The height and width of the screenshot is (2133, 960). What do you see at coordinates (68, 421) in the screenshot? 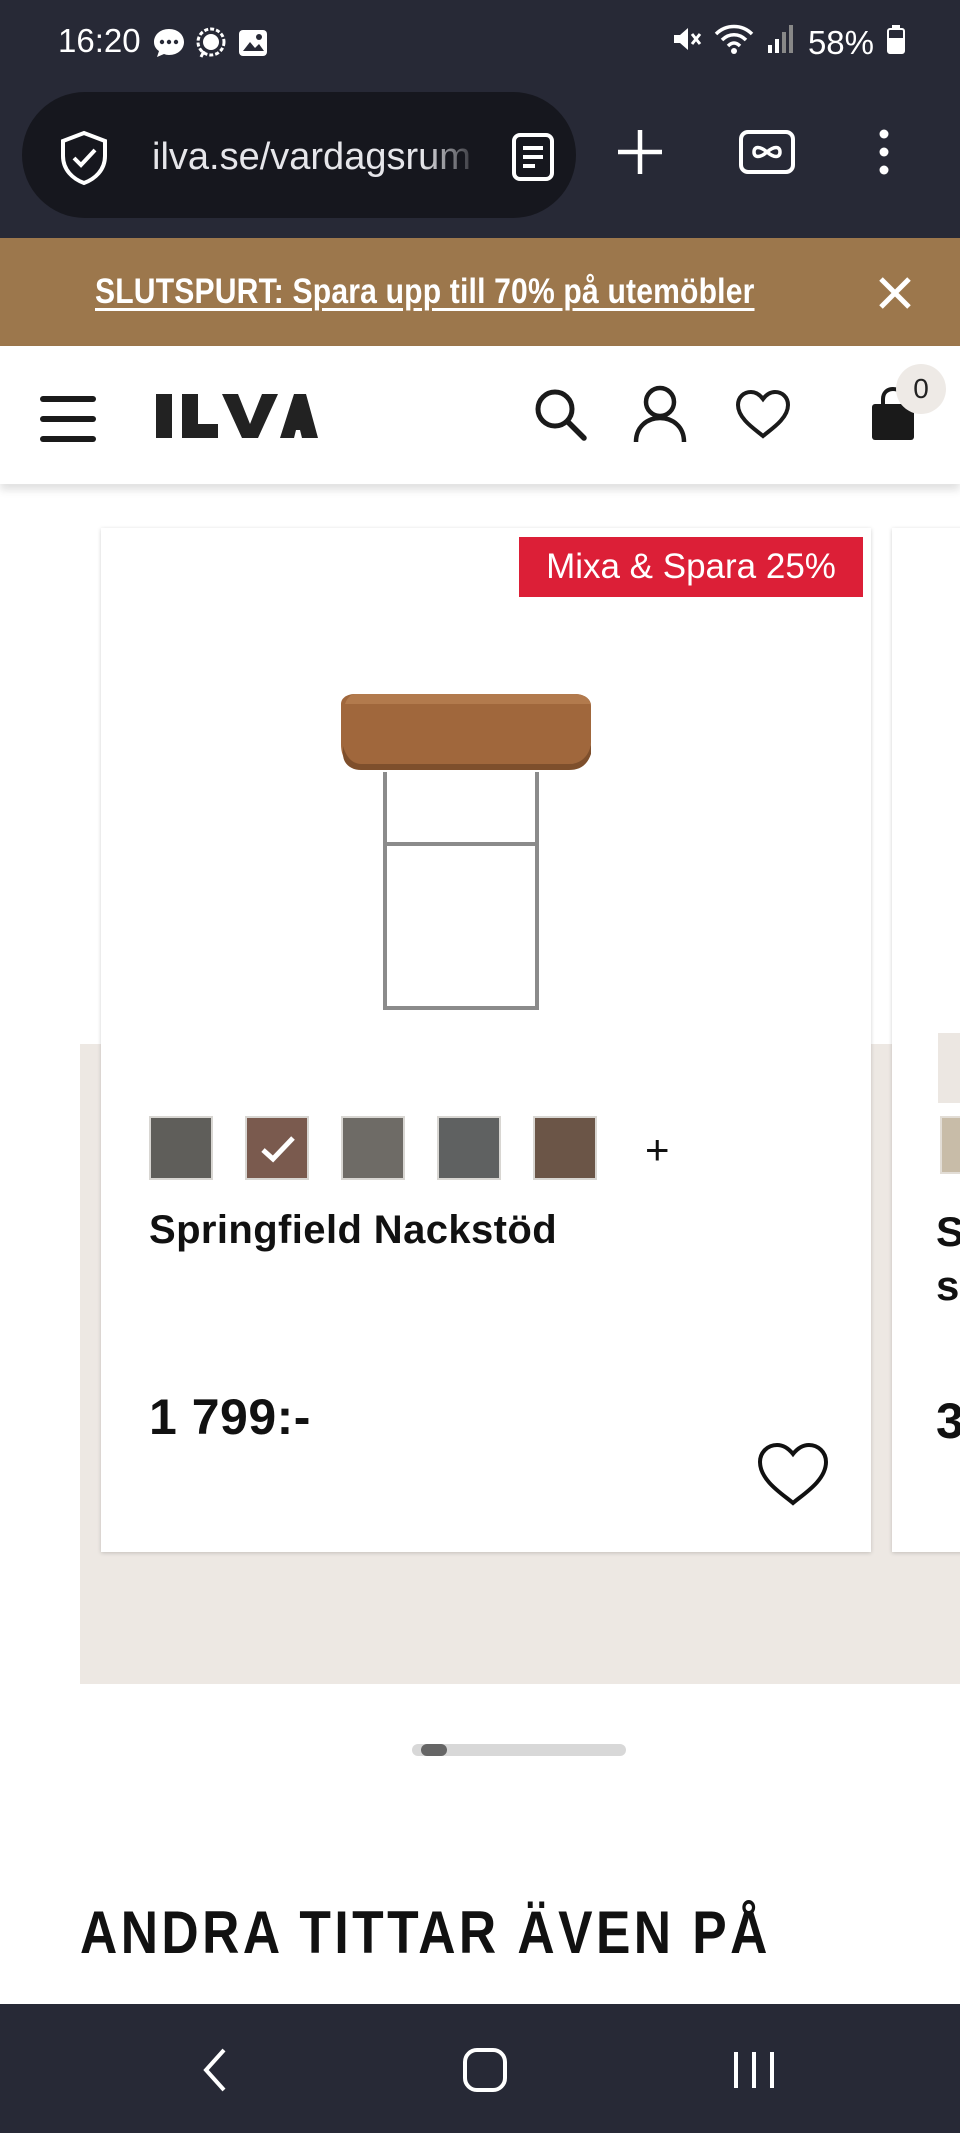
I see `hamburger-menu-icon` at bounding box center [68, 421].